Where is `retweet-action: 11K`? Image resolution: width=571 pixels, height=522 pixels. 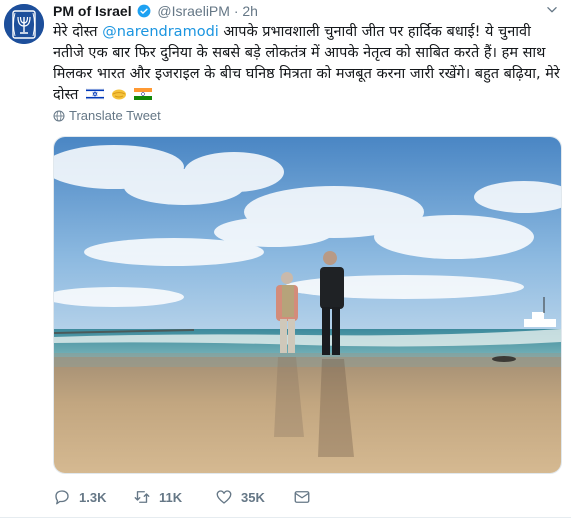 retweet-action: 11K is located at coordinates (157, 497).